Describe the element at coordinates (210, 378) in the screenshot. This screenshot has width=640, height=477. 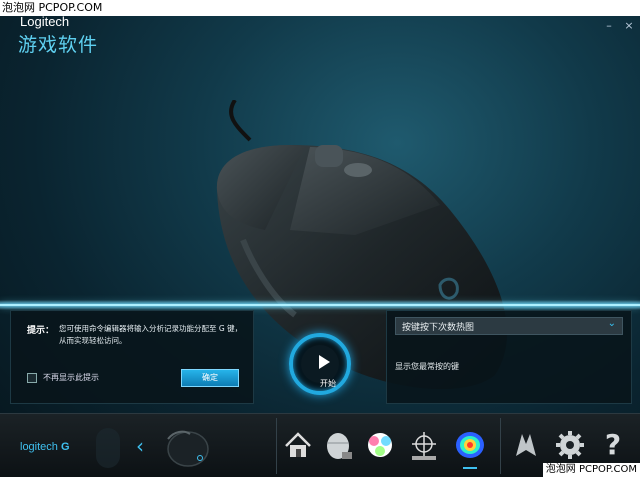
I see `ok-button: 确定` at that location.